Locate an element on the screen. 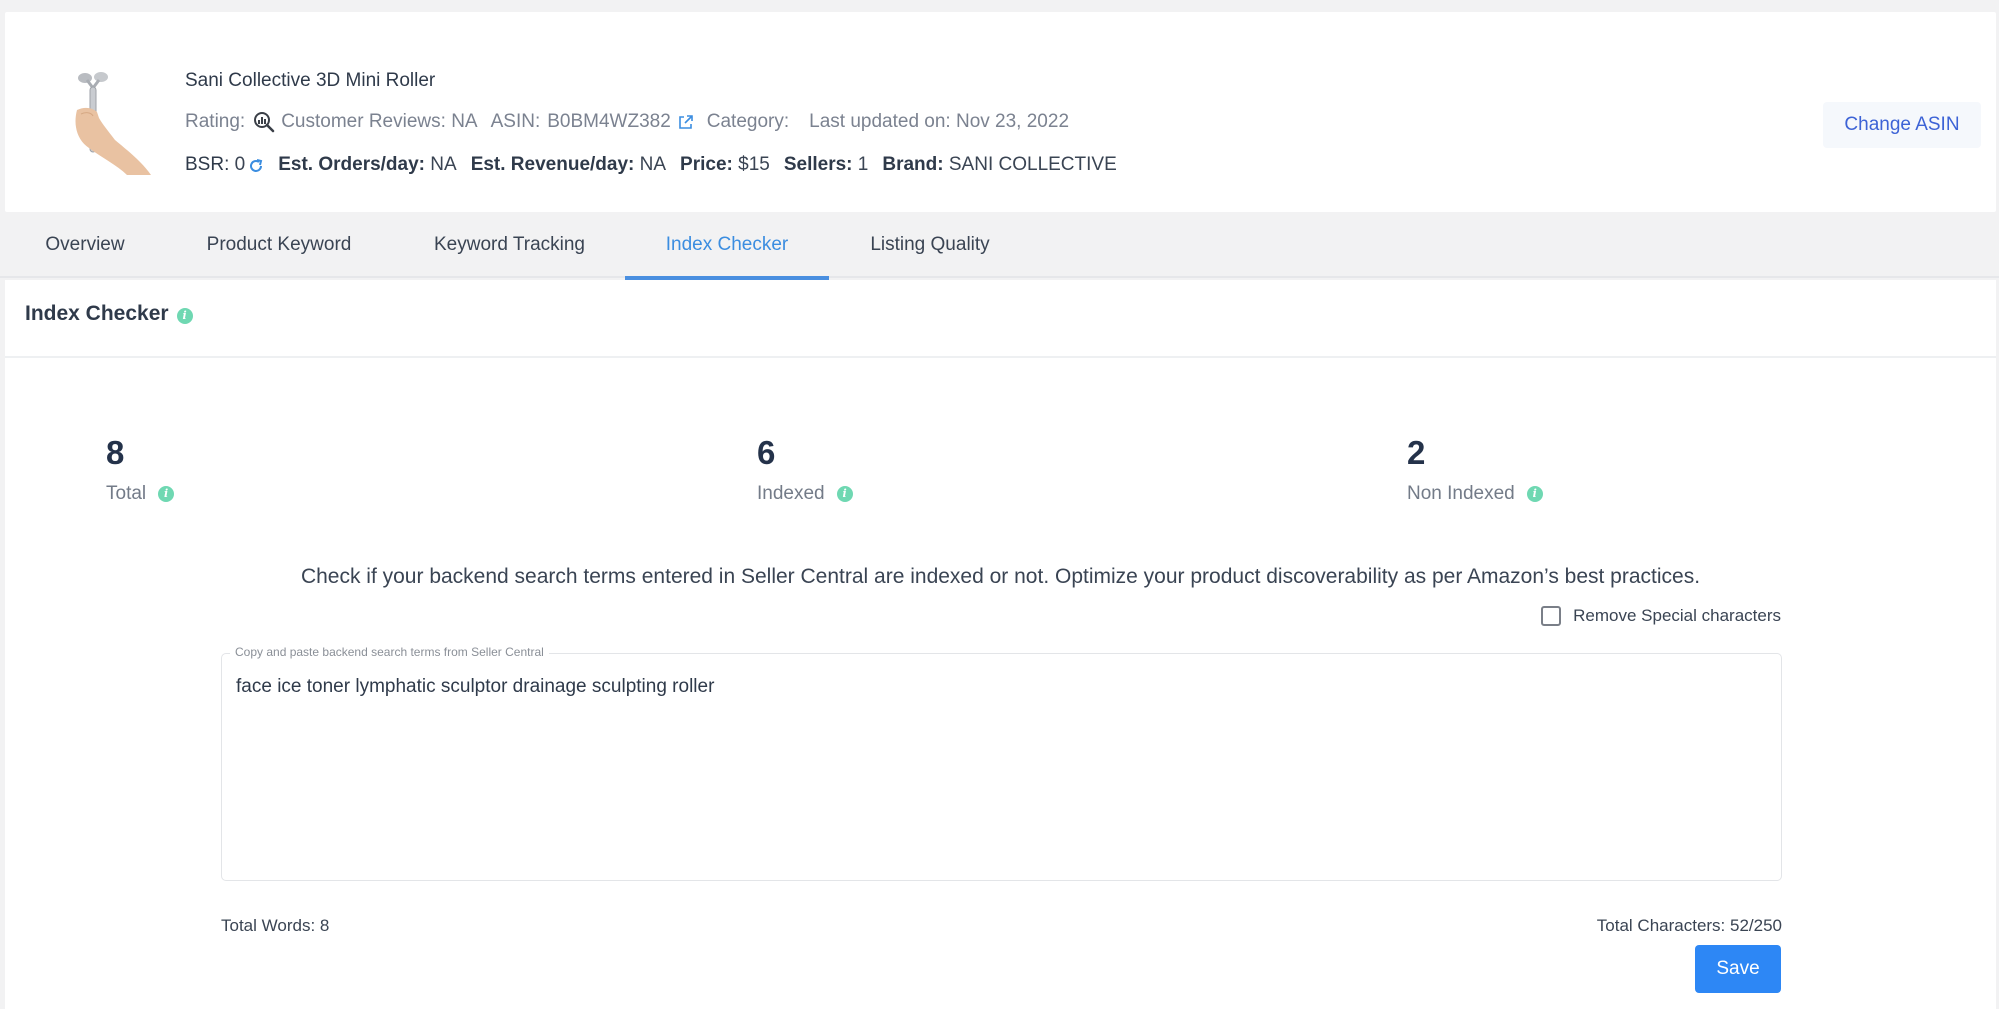 This screenshot has width=1999, height=1009. revenue-value: NA is located at coordinates (653, 164).